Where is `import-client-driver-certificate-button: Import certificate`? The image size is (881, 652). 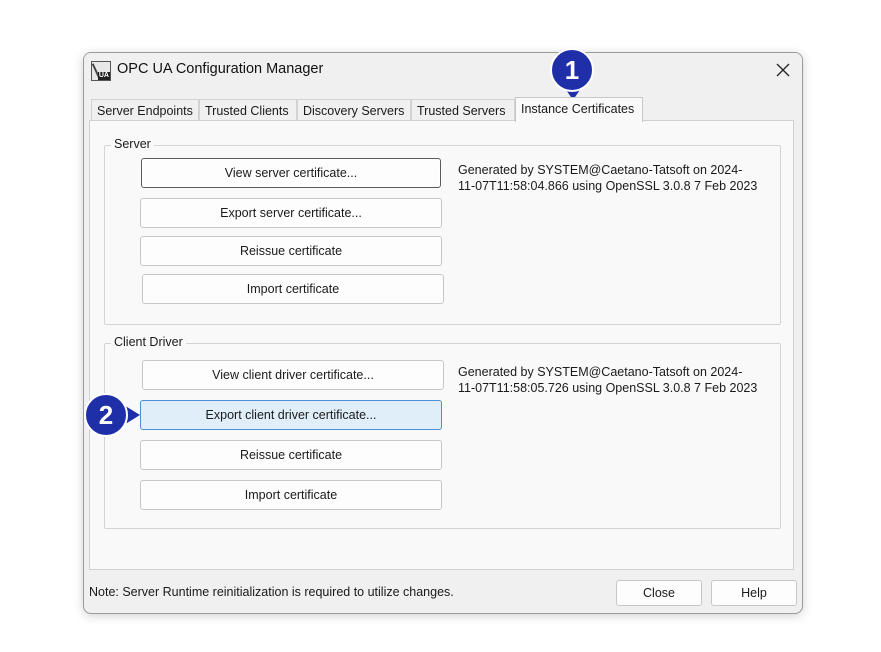 import-client-driver-certificate-button: Import certificate is located at coordinates (291, 495).